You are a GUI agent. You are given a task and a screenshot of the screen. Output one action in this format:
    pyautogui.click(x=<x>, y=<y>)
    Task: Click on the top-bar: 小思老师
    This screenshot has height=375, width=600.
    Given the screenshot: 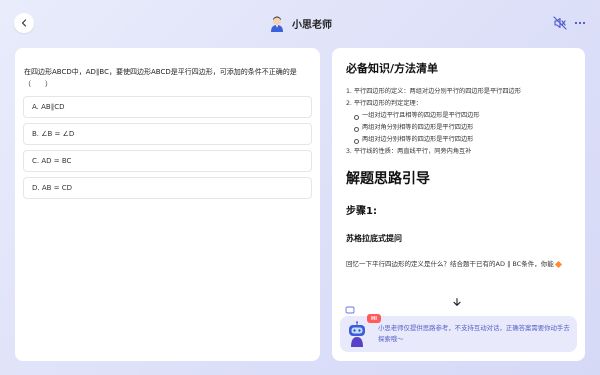 What is the action you would take?
    pyautogui.click(x=300, y=23)
    